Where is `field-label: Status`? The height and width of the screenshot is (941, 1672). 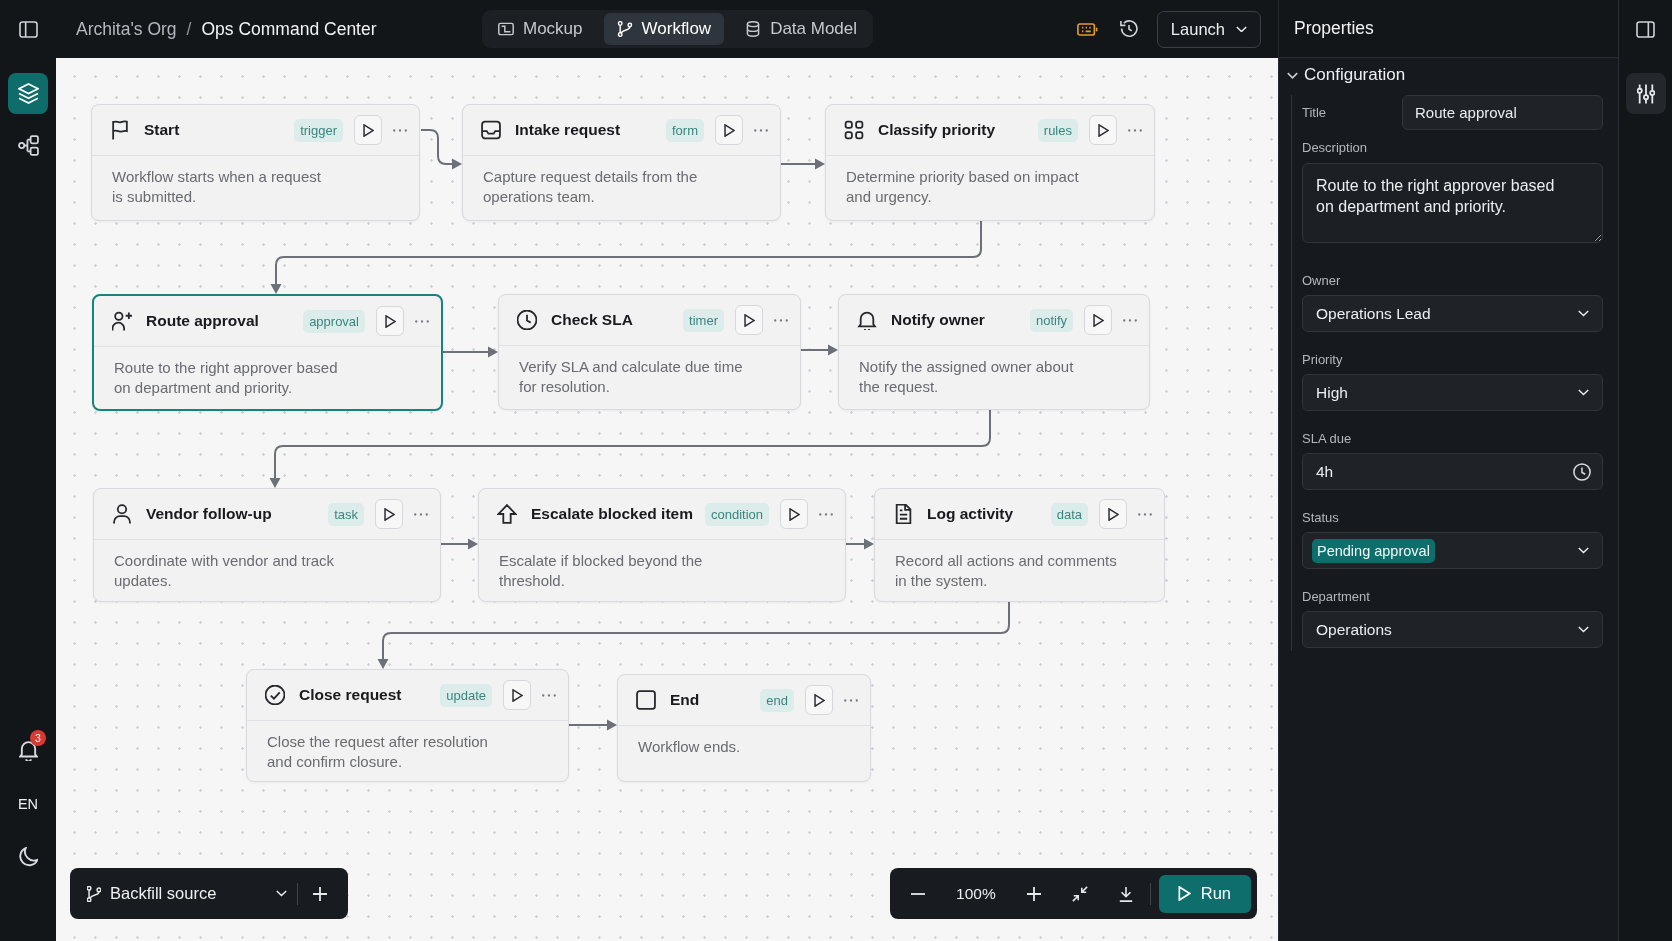 field-label: Status is located at coordinates (1321, 518).